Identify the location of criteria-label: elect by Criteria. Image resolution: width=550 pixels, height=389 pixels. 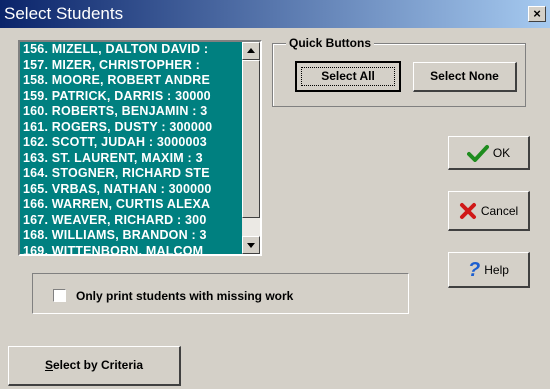
(98, 365).